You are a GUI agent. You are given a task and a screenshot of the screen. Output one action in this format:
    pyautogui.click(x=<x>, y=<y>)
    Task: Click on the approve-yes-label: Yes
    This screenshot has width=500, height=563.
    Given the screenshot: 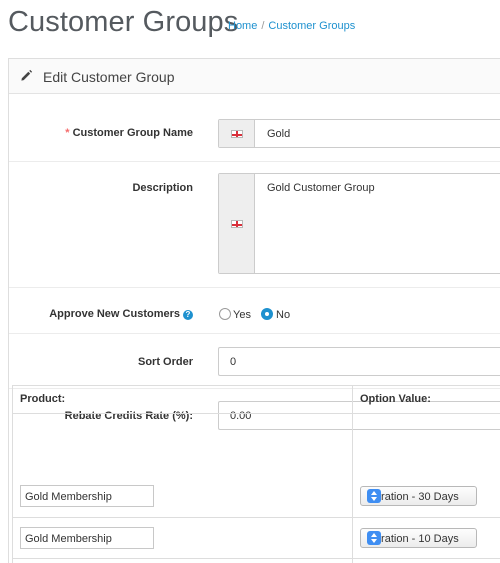 What is the action you would take?
    pyautogui.click(x=242, y=315)
    